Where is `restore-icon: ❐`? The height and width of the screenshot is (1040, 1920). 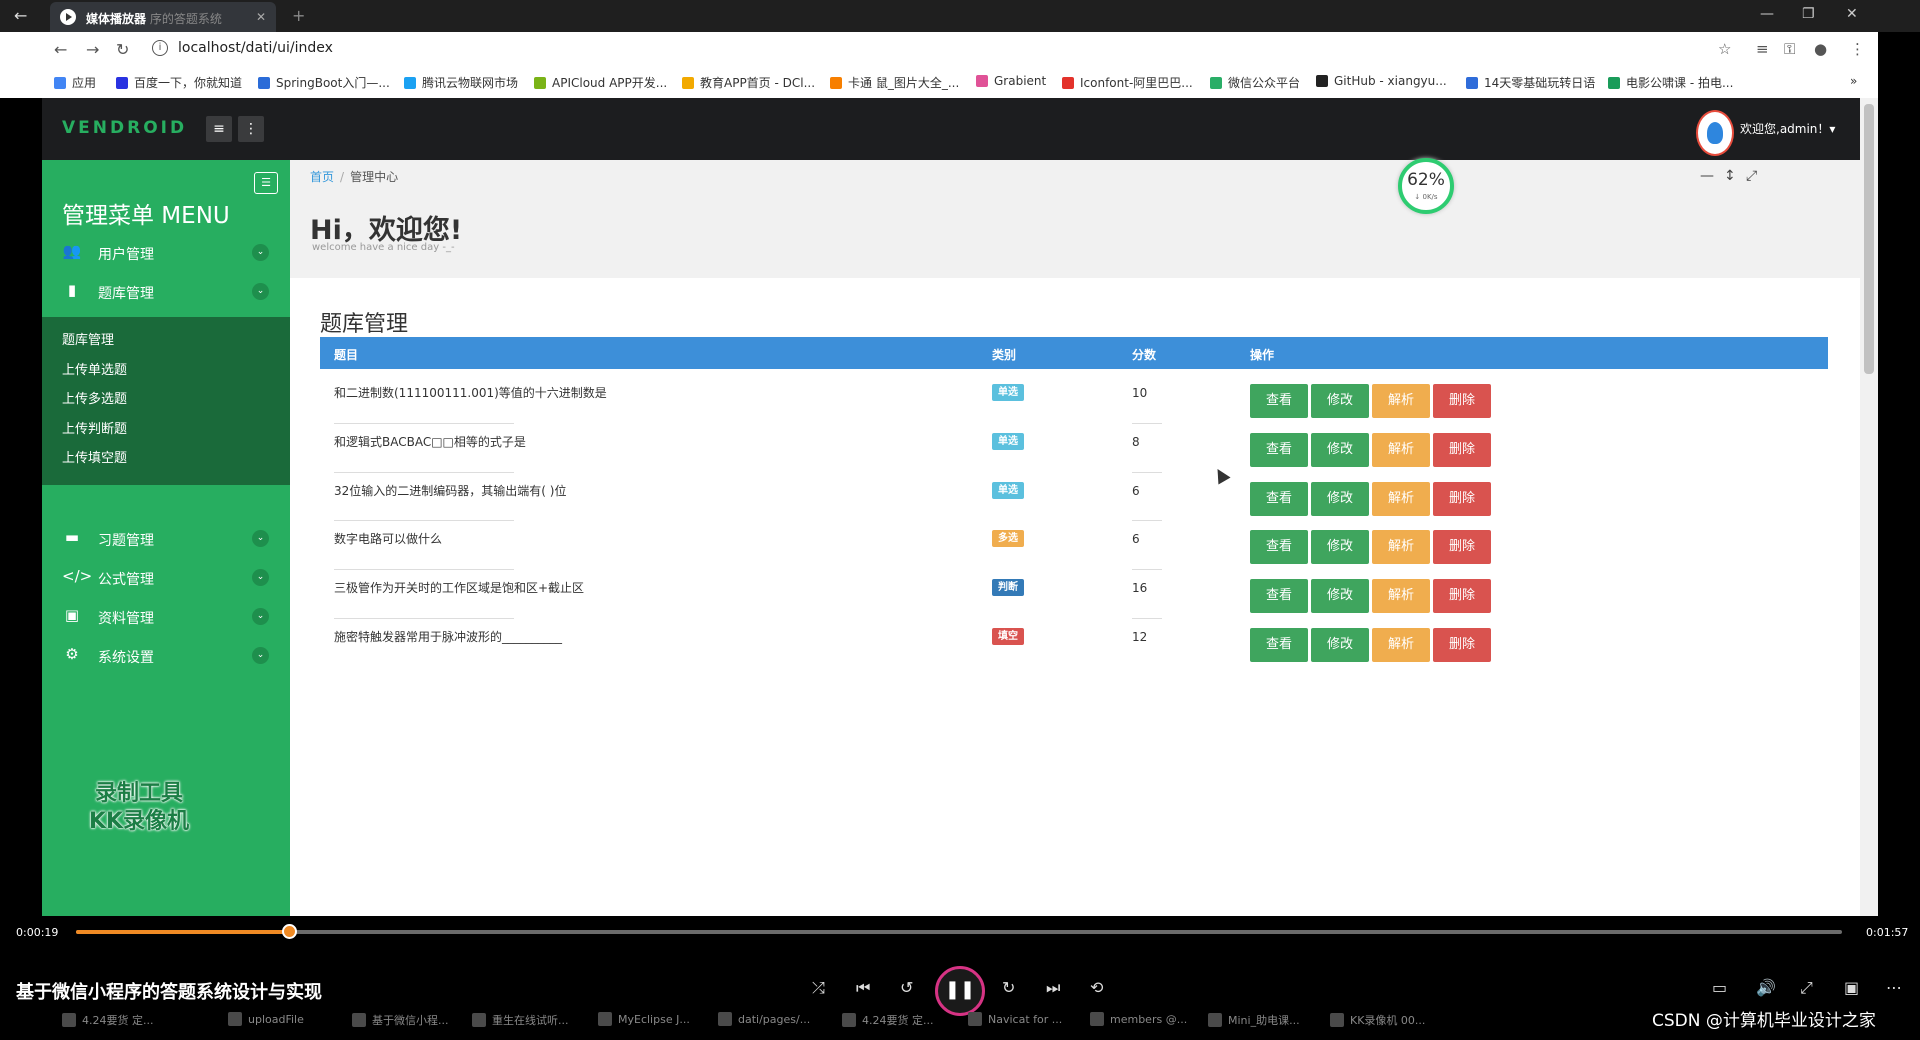
restore-icon: ❐ is located at coordinates (1808, 14).